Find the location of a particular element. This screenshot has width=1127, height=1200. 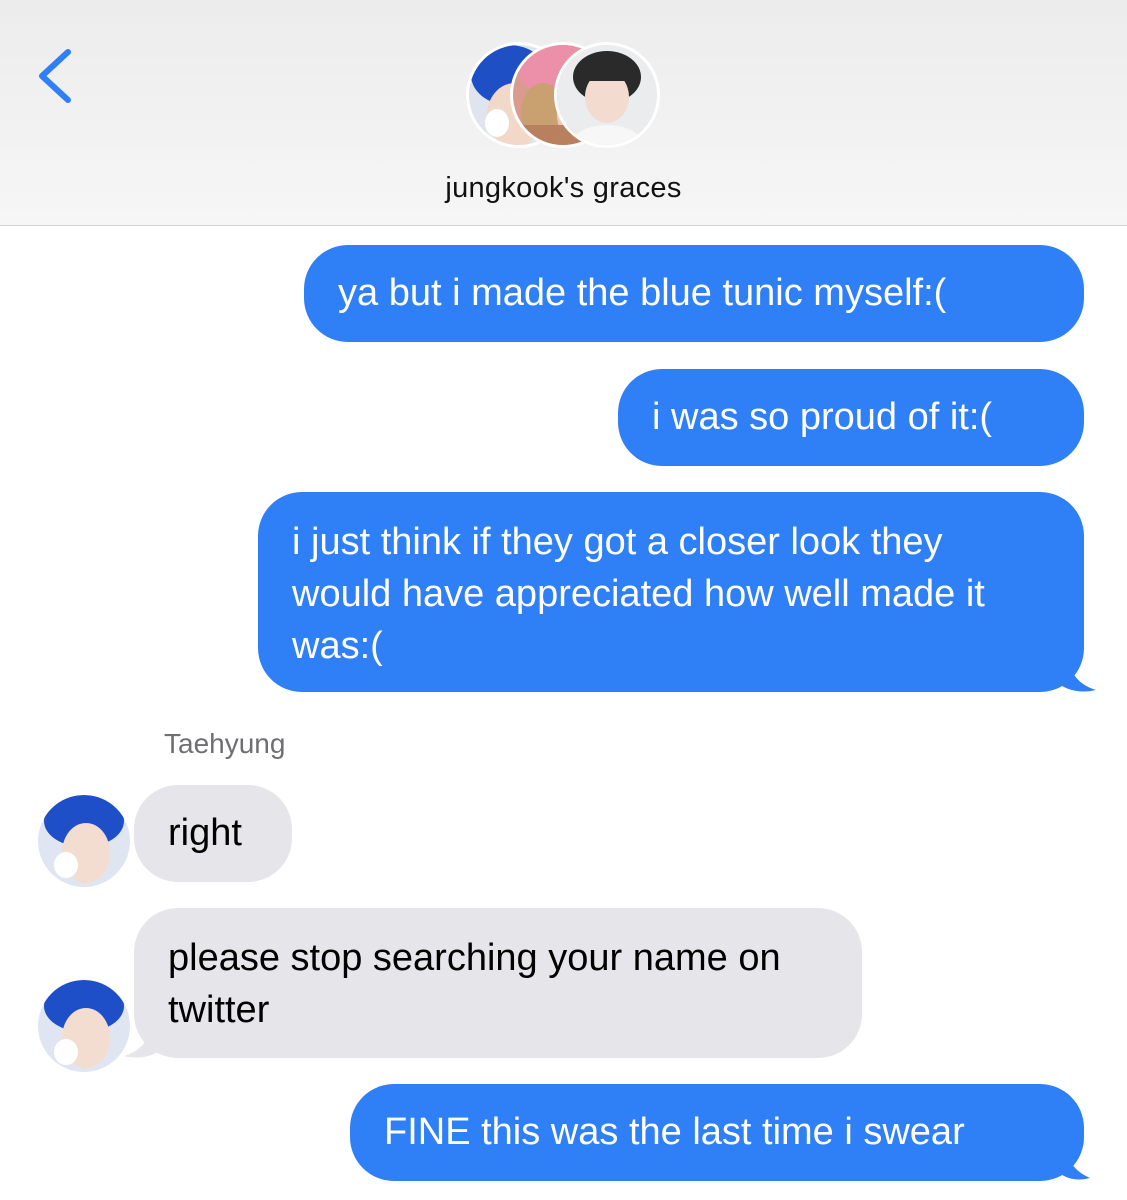

chevron-left-icon is located at coordinates (55, 76).